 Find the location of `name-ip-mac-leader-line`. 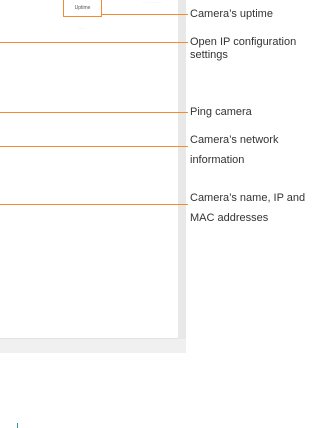

name-ip-mac-leader-line is located at coordinates (94, 204).